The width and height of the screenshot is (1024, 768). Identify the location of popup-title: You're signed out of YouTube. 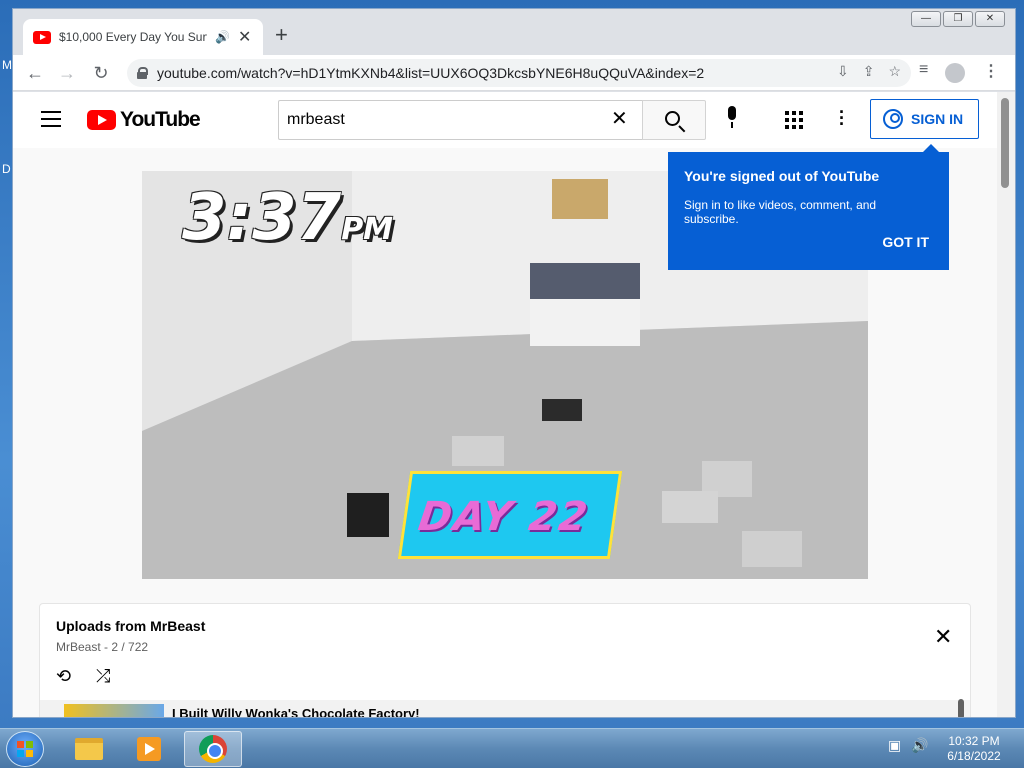
(782, 176).